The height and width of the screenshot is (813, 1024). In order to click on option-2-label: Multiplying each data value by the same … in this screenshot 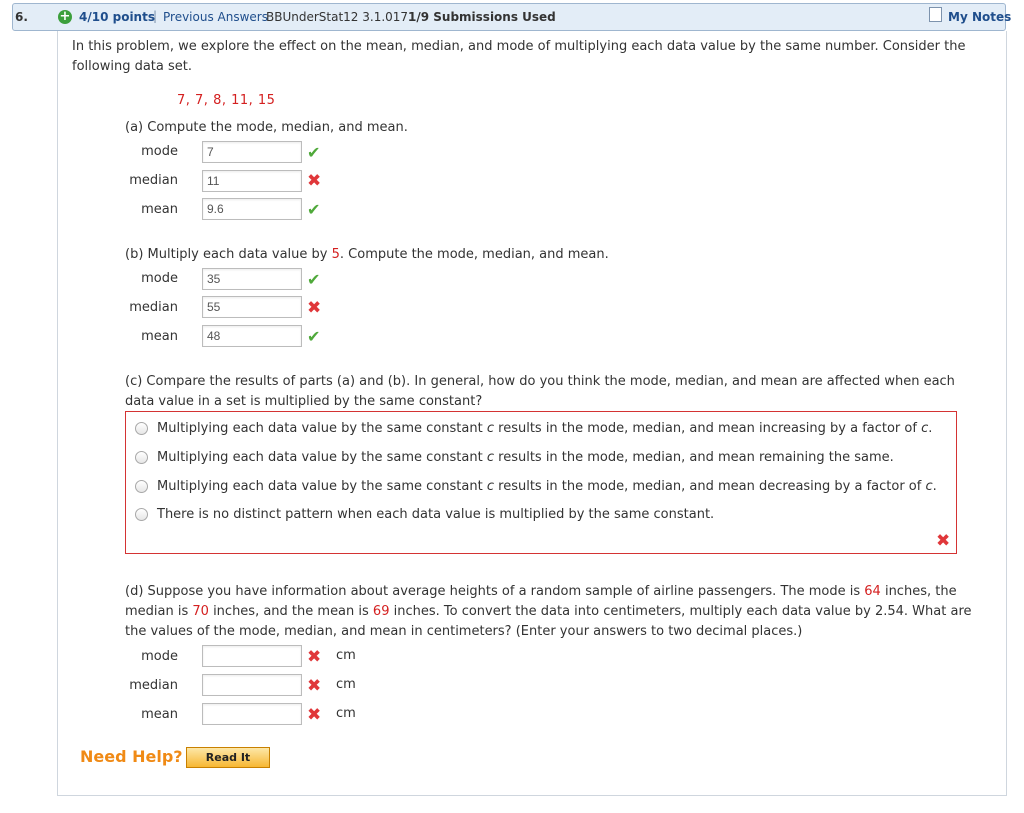, I will do `click(525, 458)`.